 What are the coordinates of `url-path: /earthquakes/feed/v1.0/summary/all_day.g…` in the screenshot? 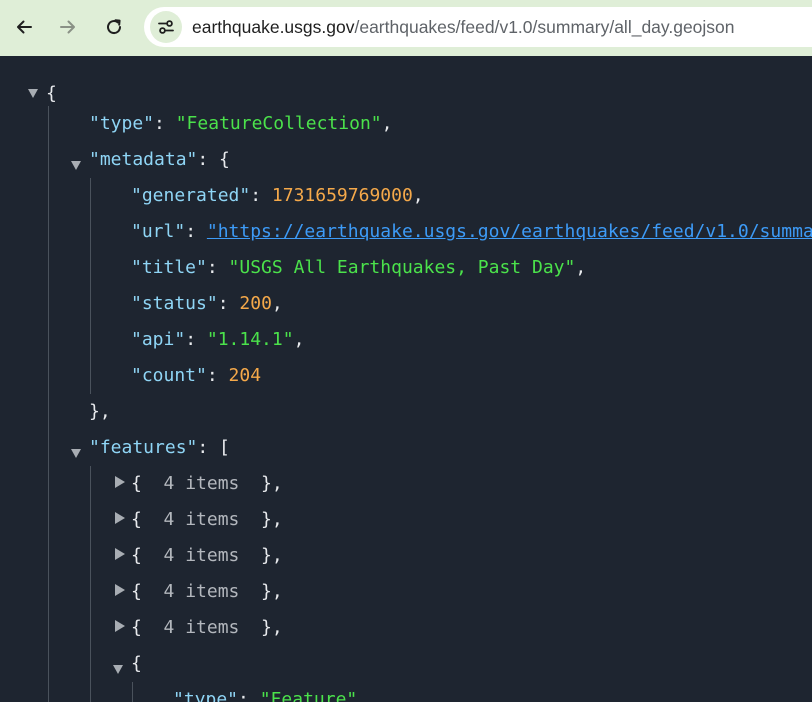 It's located at (544, 27).